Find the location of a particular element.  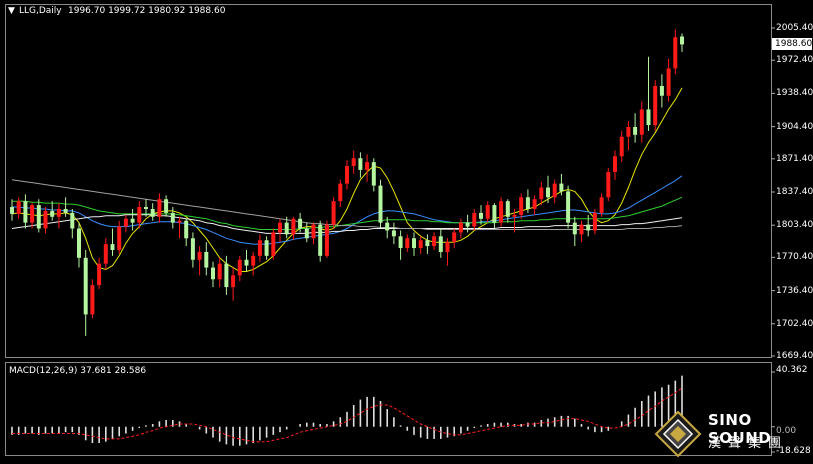

symbol-dropdown-arrow-icon: ▼ is located at coordinates (11, 11).